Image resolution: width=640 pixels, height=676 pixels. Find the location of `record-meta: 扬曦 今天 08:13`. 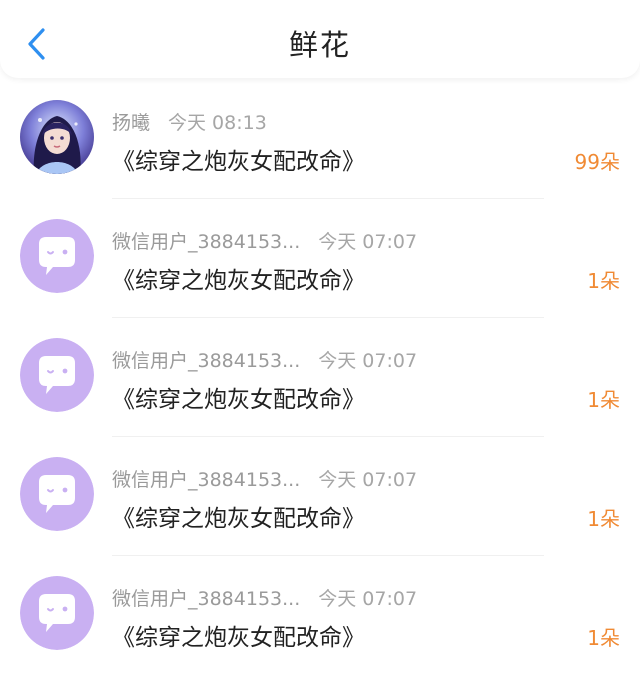

record-meta: 扬曦 今天 08:13 is located at coordinates (189, 121).